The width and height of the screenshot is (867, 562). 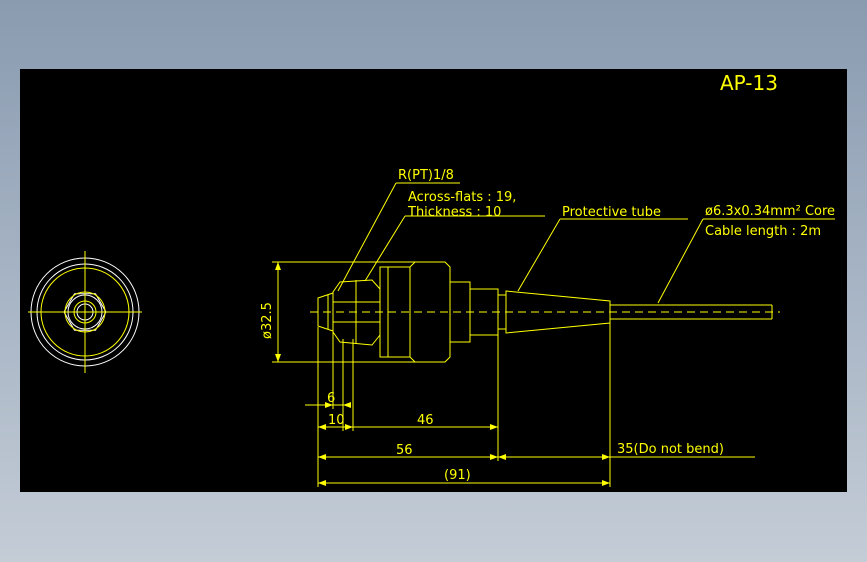 What do you see at coordinates (770, 211) in the screenshot?
I see `cable-core-label: ø6.3x0.34mm² Core` at bounding box center [770, 211].